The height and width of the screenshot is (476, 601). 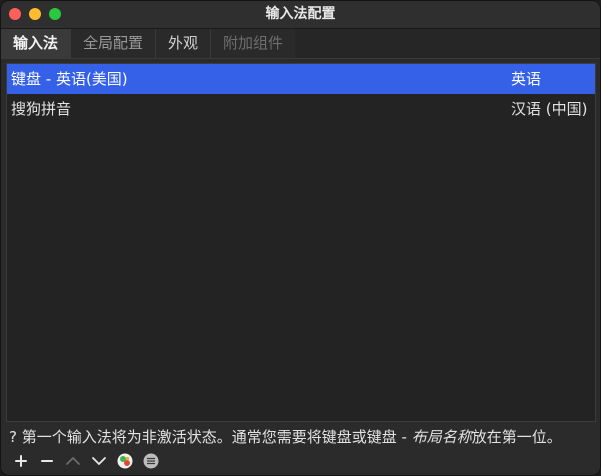 I want to click on hint-emphasis: 布局名称, so click(x=441, y=437).